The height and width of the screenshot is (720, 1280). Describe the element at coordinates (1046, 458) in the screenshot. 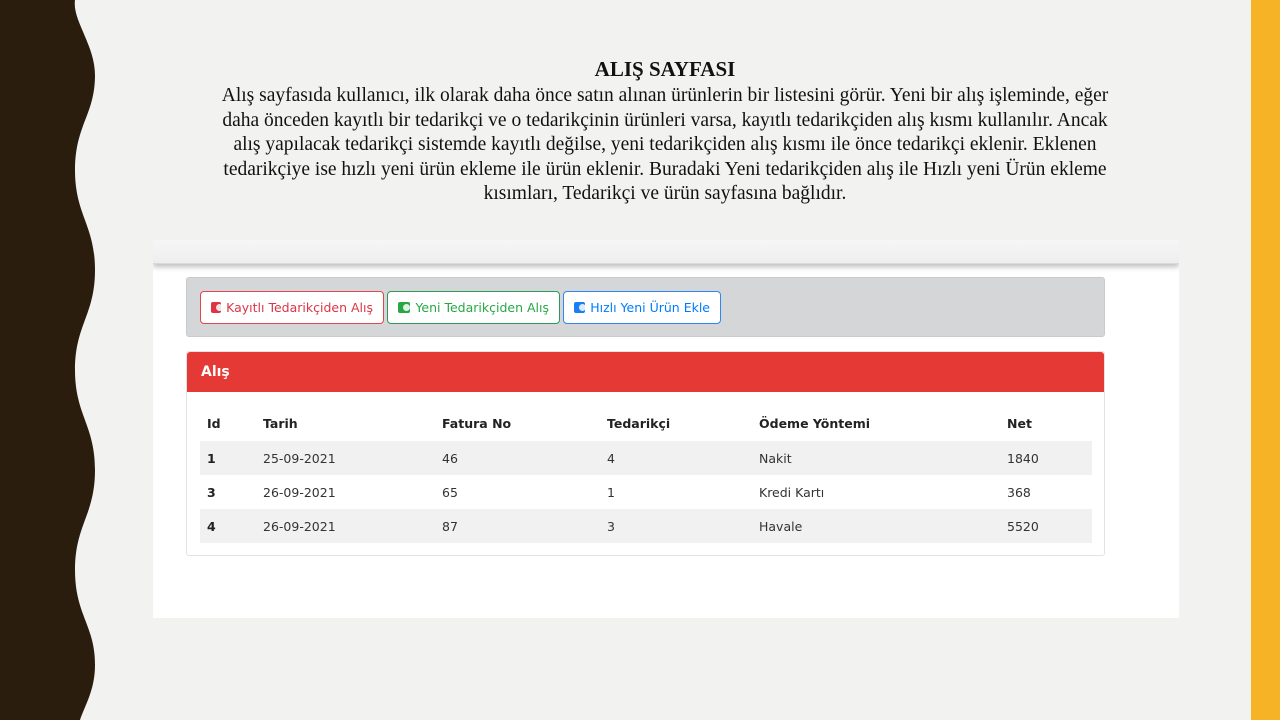

I see `cell-net: 1840` at that location.